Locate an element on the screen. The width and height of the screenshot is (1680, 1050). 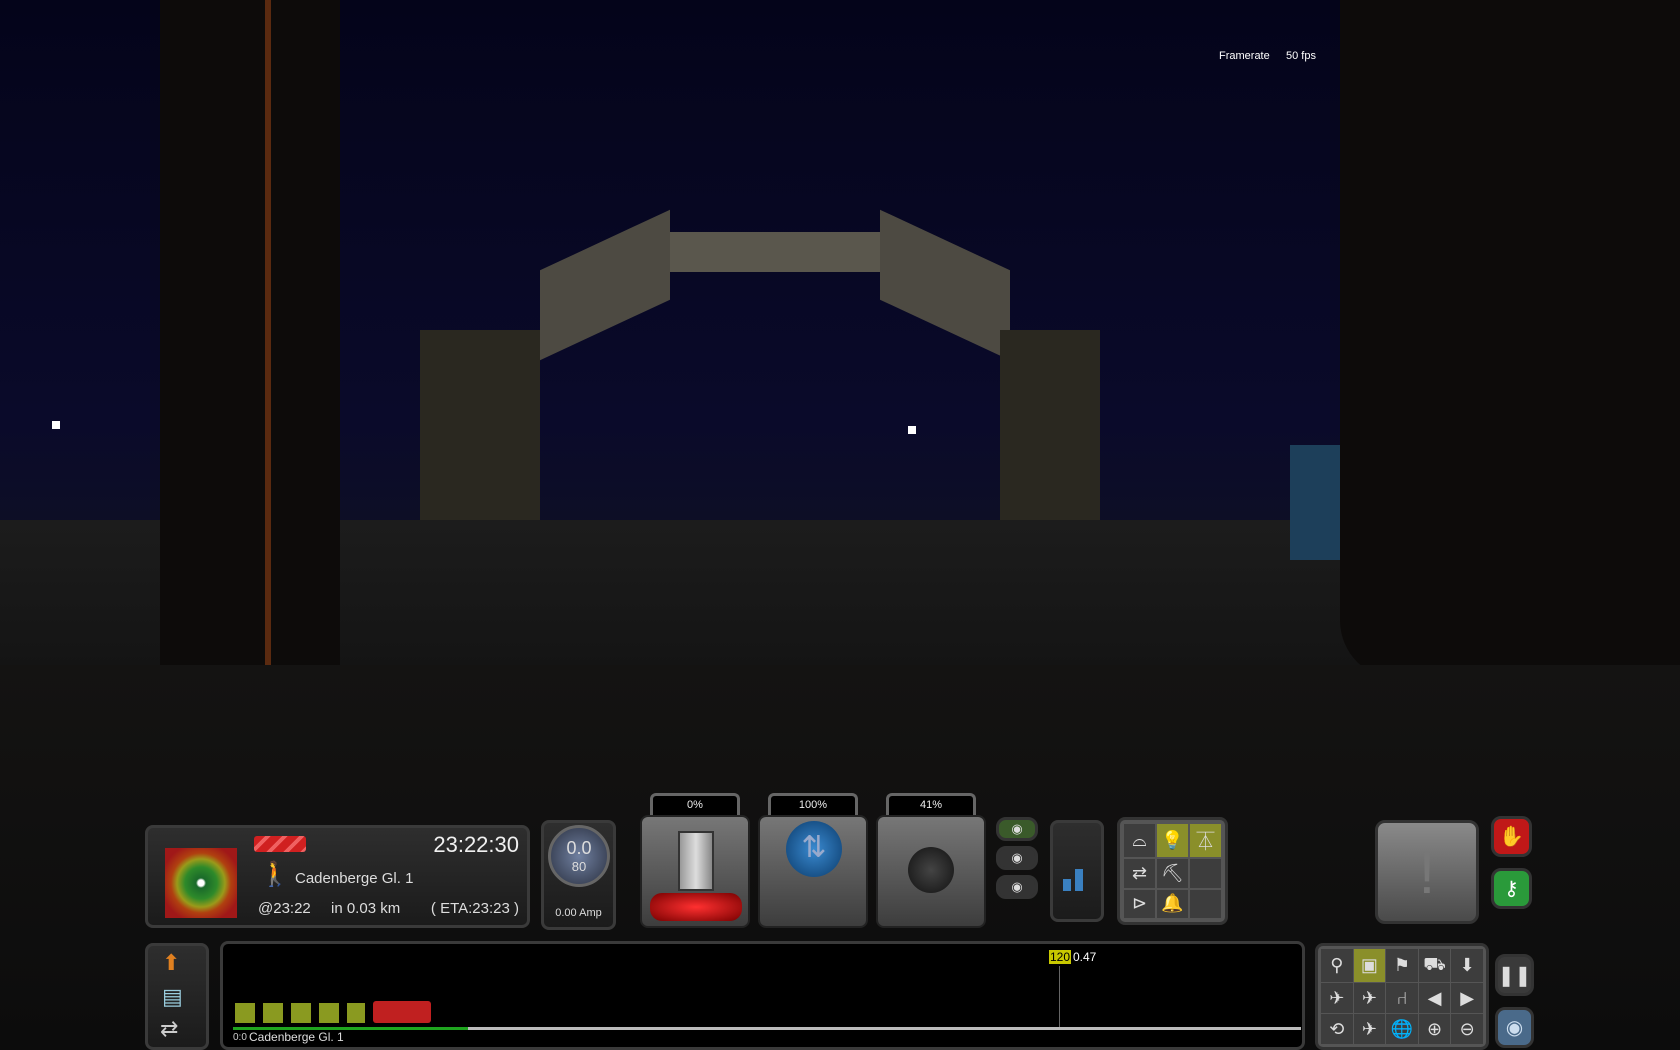
bell-button: 🔔 is located at coordinates (1172, 903).